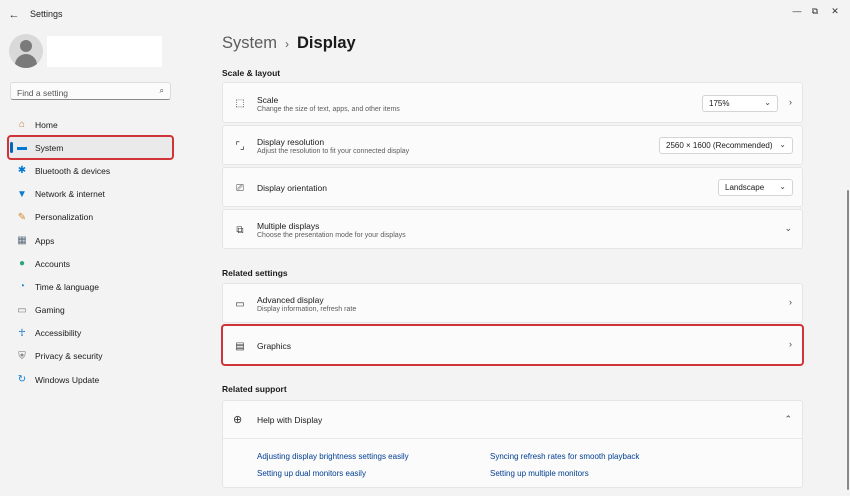  Describe the element at coordinates (835, 11) in the screenshot. I see `close-button: ✕` at that location.